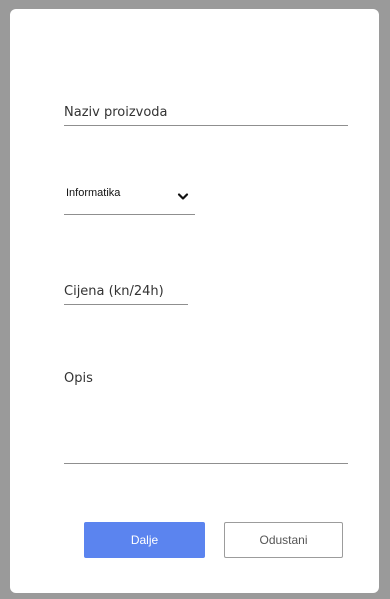 This screenshot has width=390, height=599. Describe the element at coordinates (144, 540) in the screenshot. I see `next-button: Dalje` at that location.